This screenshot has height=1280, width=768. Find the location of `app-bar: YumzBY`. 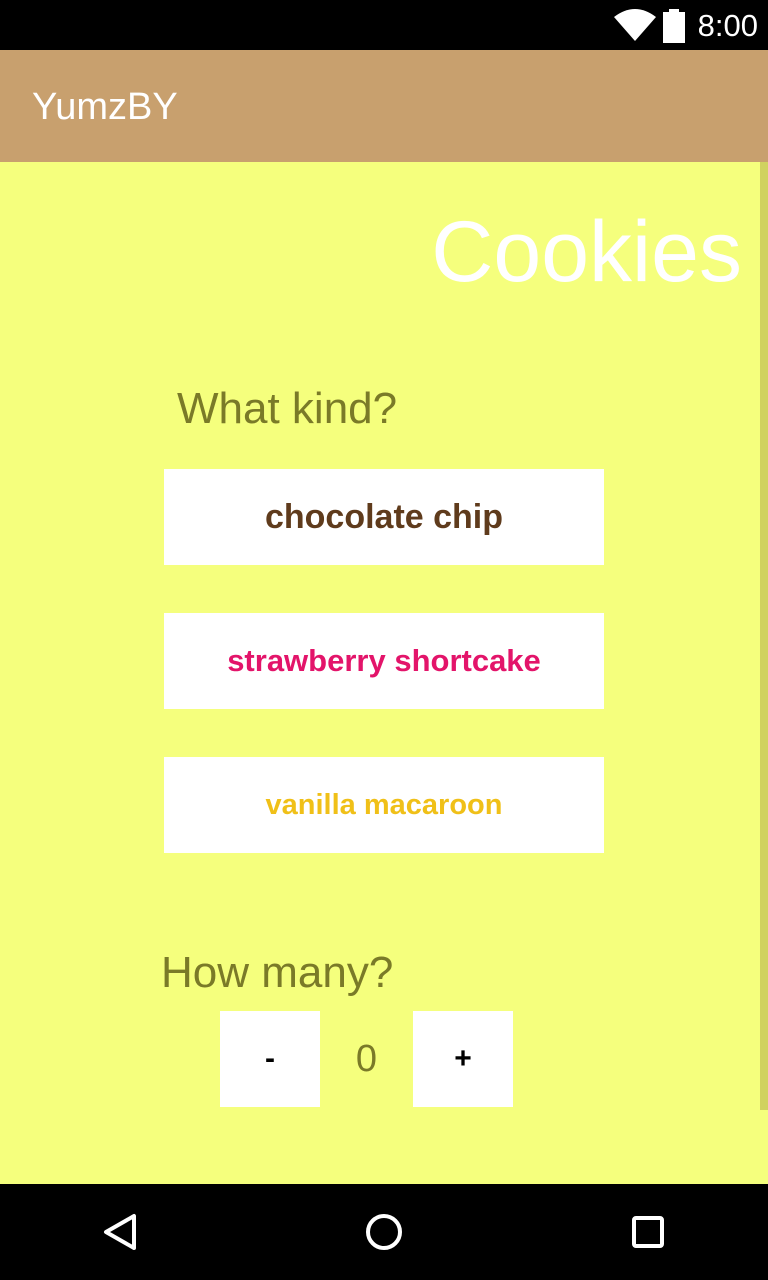

app-bar: YumzBY is located at coordinates (384, 106).